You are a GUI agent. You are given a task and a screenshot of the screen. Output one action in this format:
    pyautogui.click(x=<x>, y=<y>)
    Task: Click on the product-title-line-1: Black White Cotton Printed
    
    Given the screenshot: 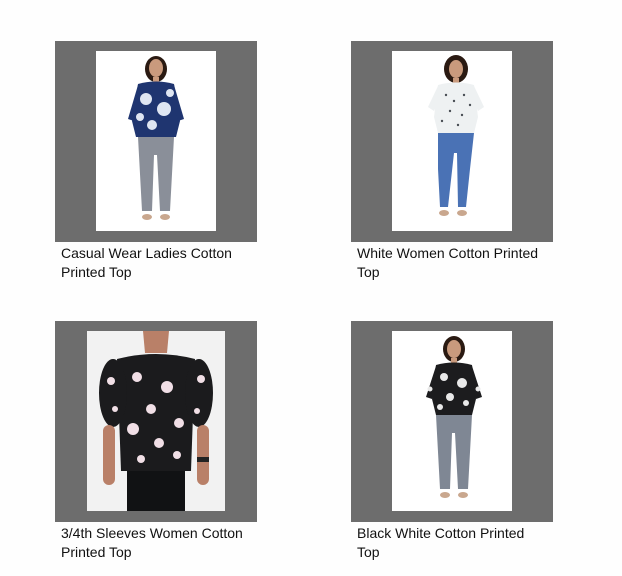 What is the action you would take?
    pyautogui.click(x=457, y=533)
    